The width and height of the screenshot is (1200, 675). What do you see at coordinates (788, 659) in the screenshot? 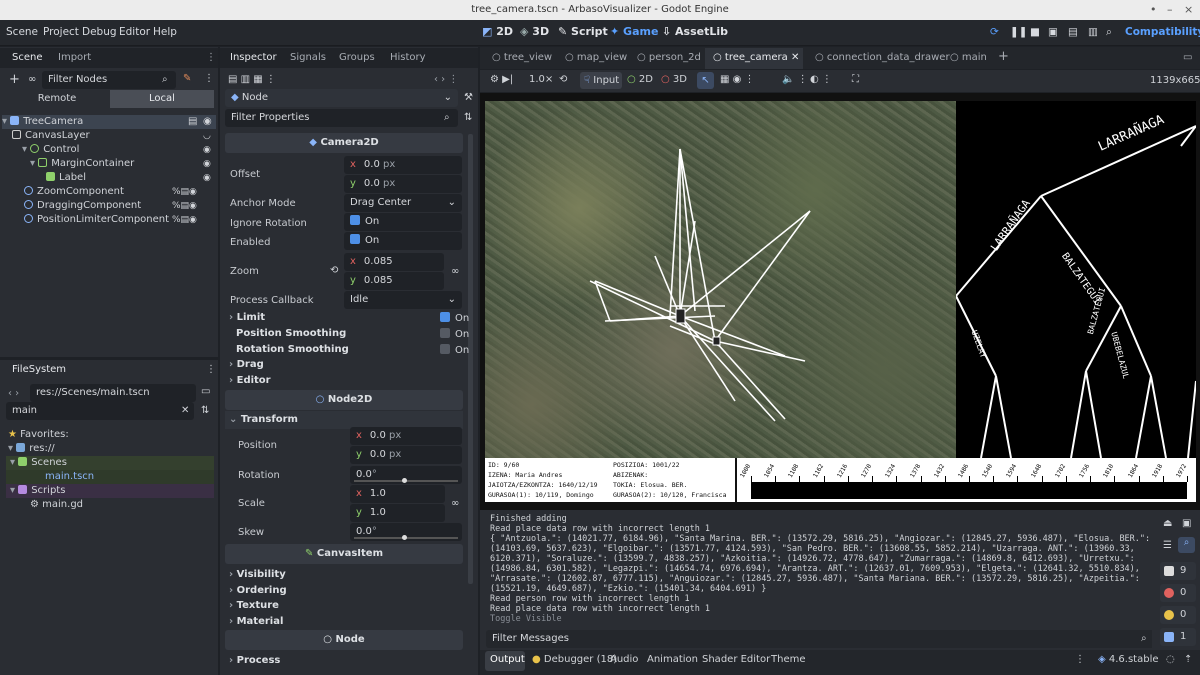
I see `tab-theme: Theme` at bounding box center [788, 659].